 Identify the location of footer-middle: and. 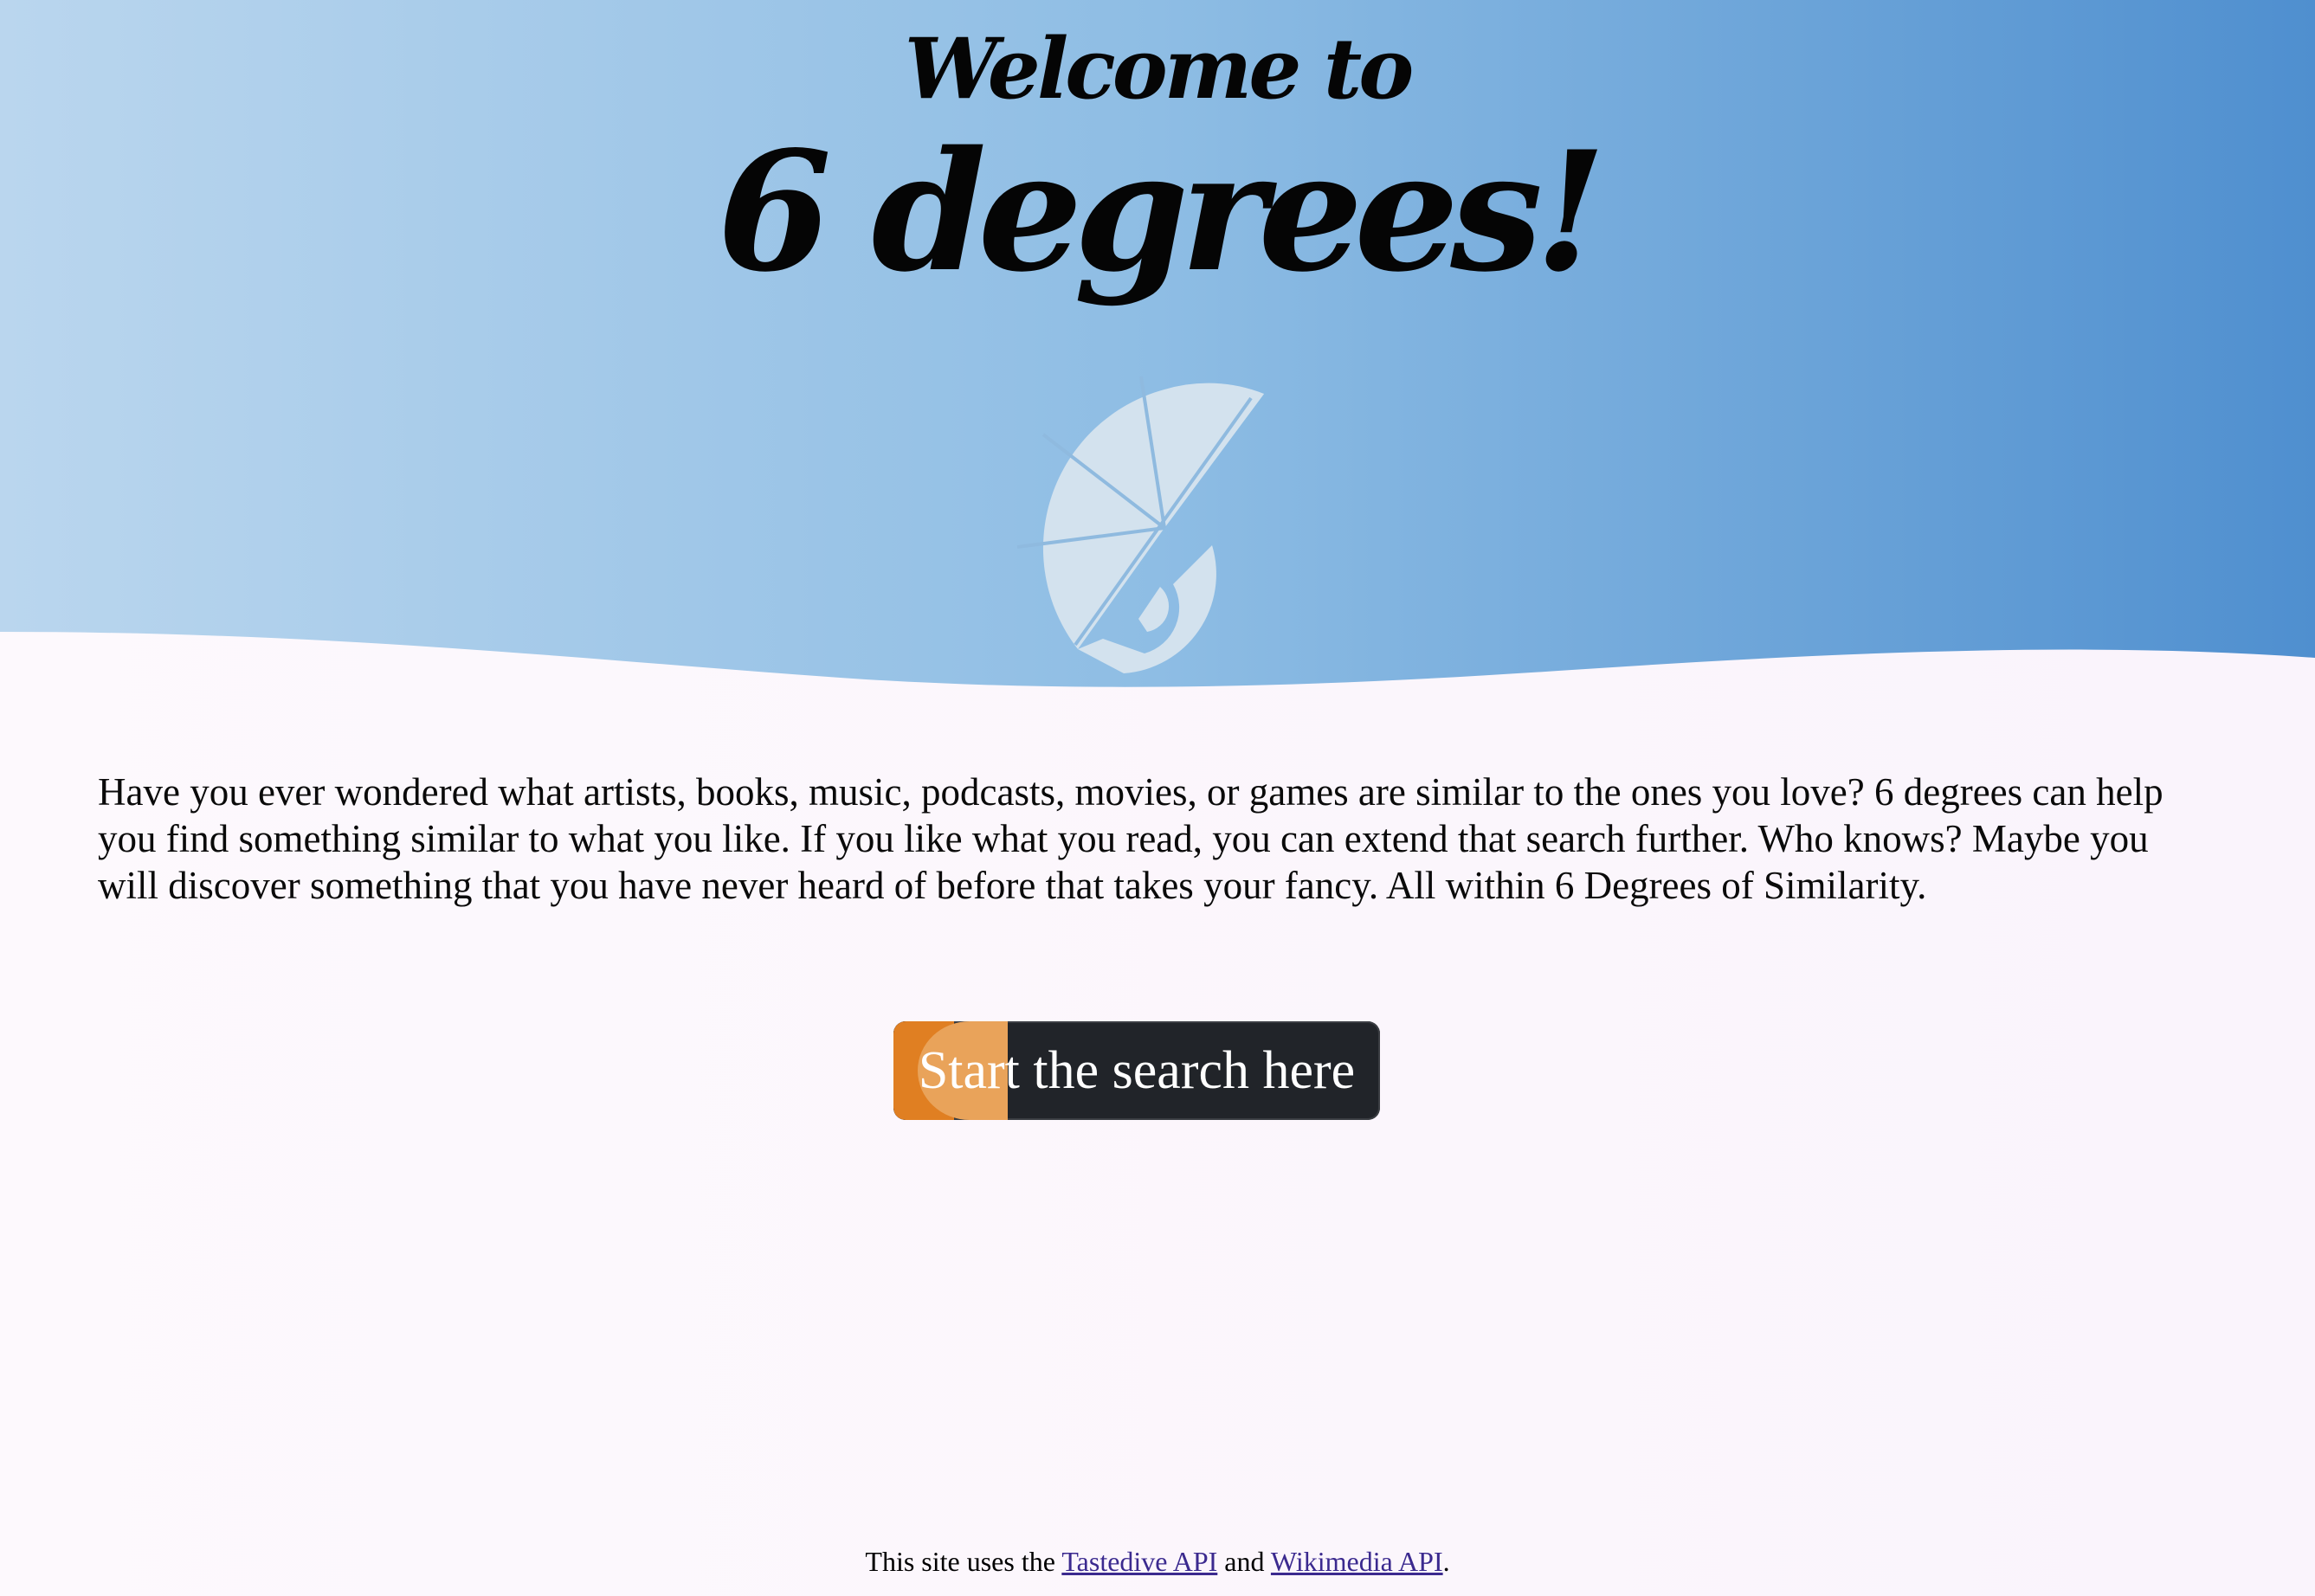
(1244, 1562).